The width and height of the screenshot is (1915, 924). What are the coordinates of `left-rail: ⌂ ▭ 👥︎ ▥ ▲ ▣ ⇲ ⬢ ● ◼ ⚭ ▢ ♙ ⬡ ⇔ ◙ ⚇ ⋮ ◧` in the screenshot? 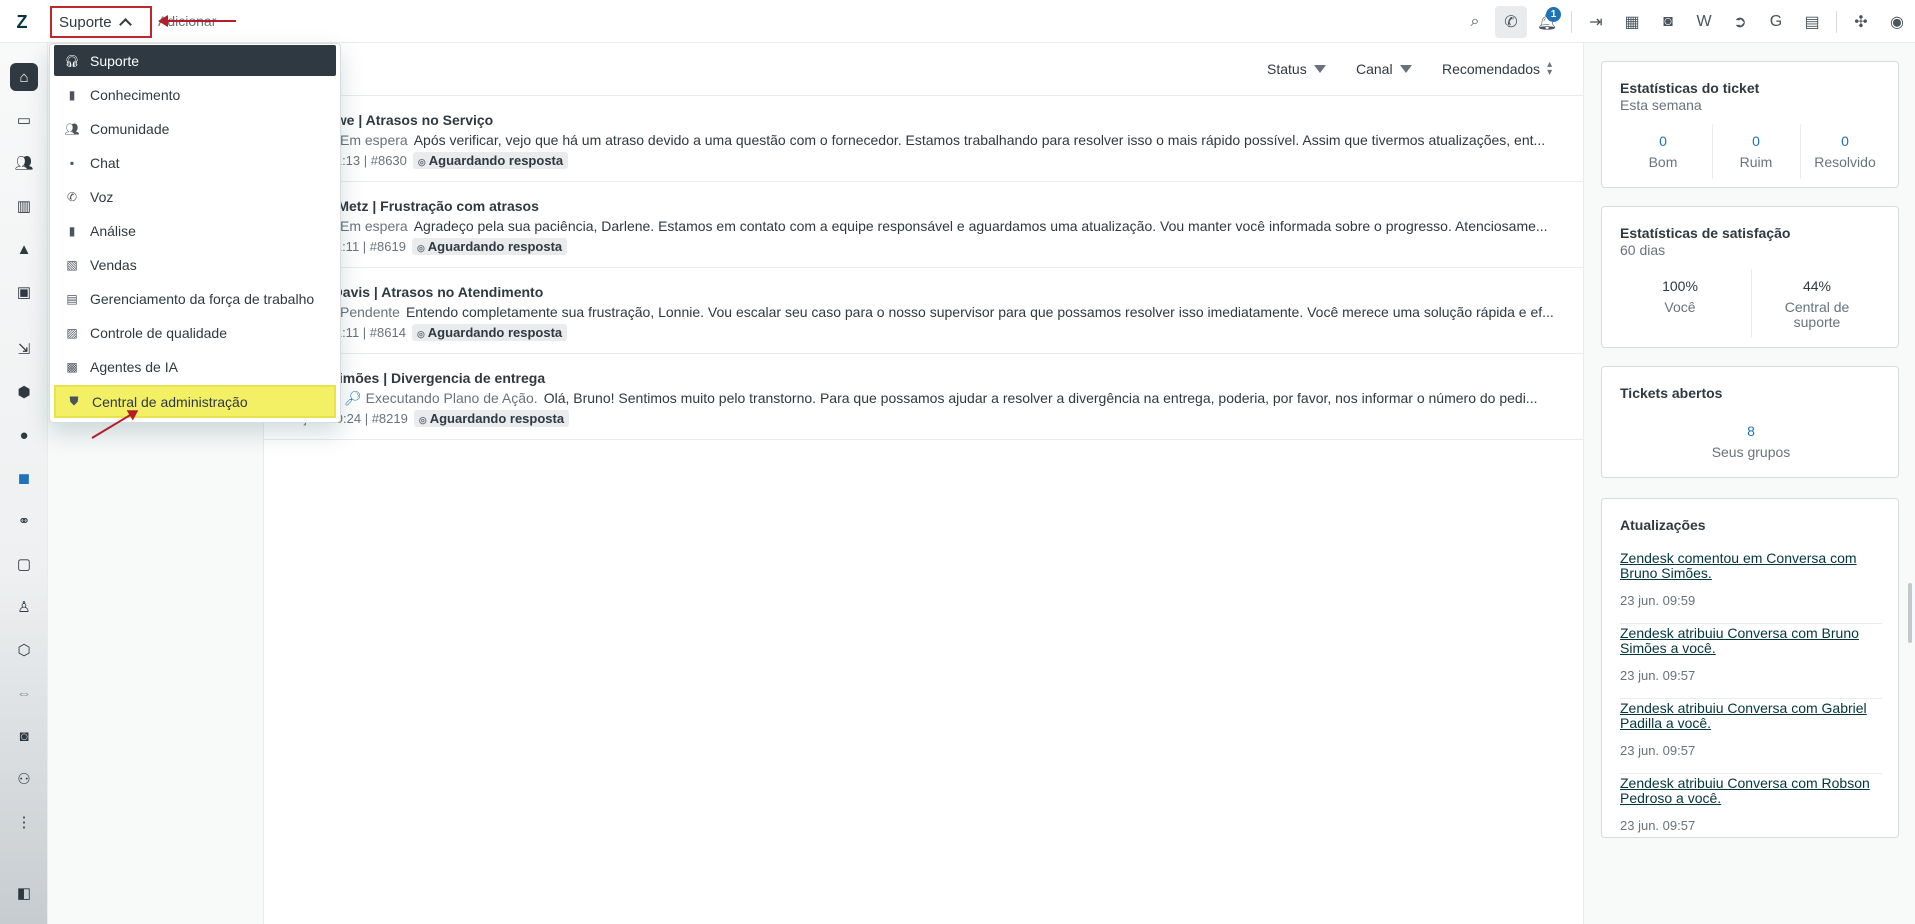 It's located at (24, 483).